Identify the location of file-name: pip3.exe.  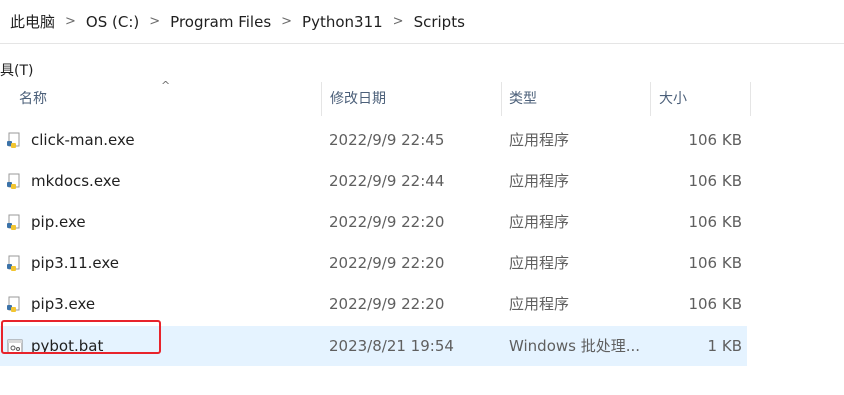
(63, 304).